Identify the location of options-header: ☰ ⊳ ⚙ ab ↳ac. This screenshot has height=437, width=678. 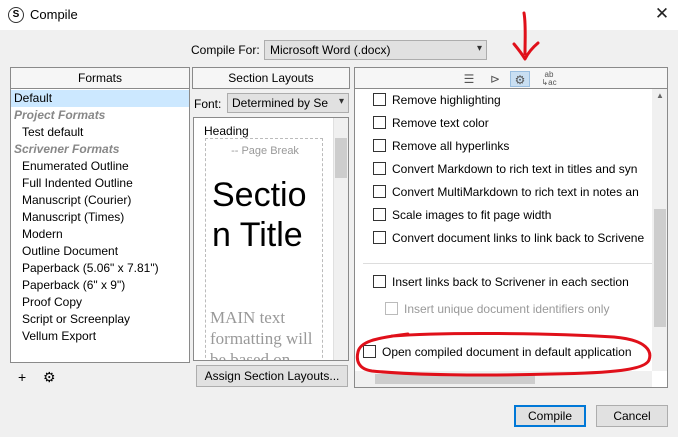
(511, 78).